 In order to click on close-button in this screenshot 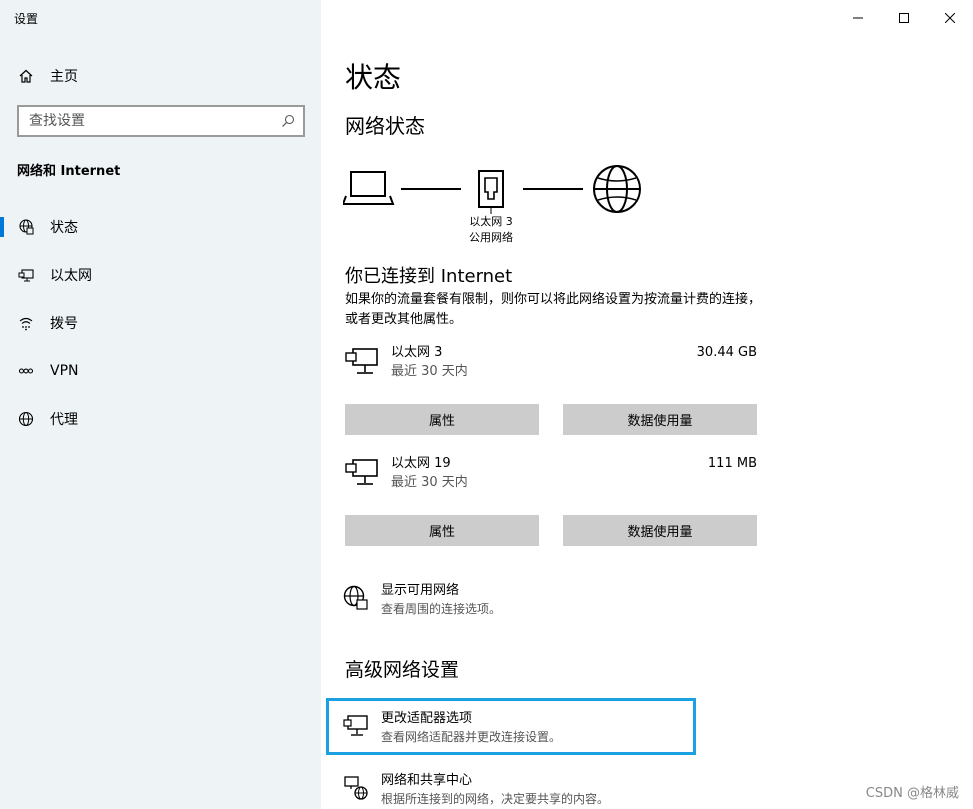, I will do `click(950, 18)`.